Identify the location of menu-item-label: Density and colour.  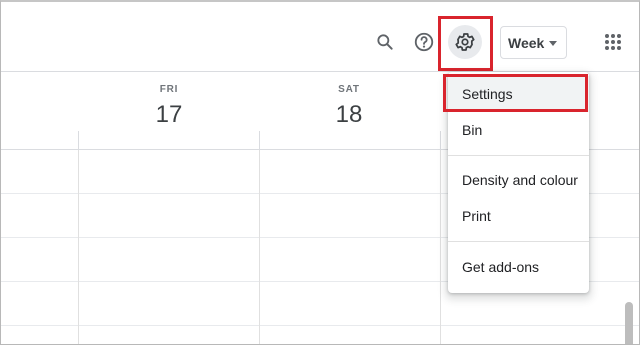
(520, 180).